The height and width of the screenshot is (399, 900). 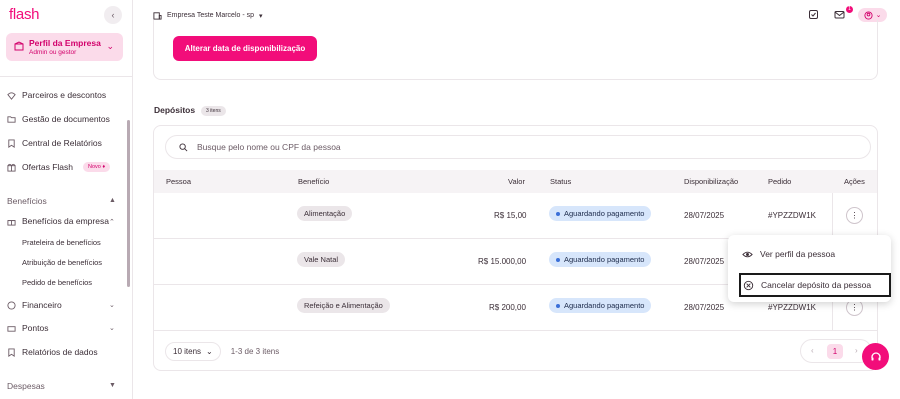 What do you see at coordinates (183, 147) in the screenshot?
I see `search-icon` at bounding box center [183, 147].